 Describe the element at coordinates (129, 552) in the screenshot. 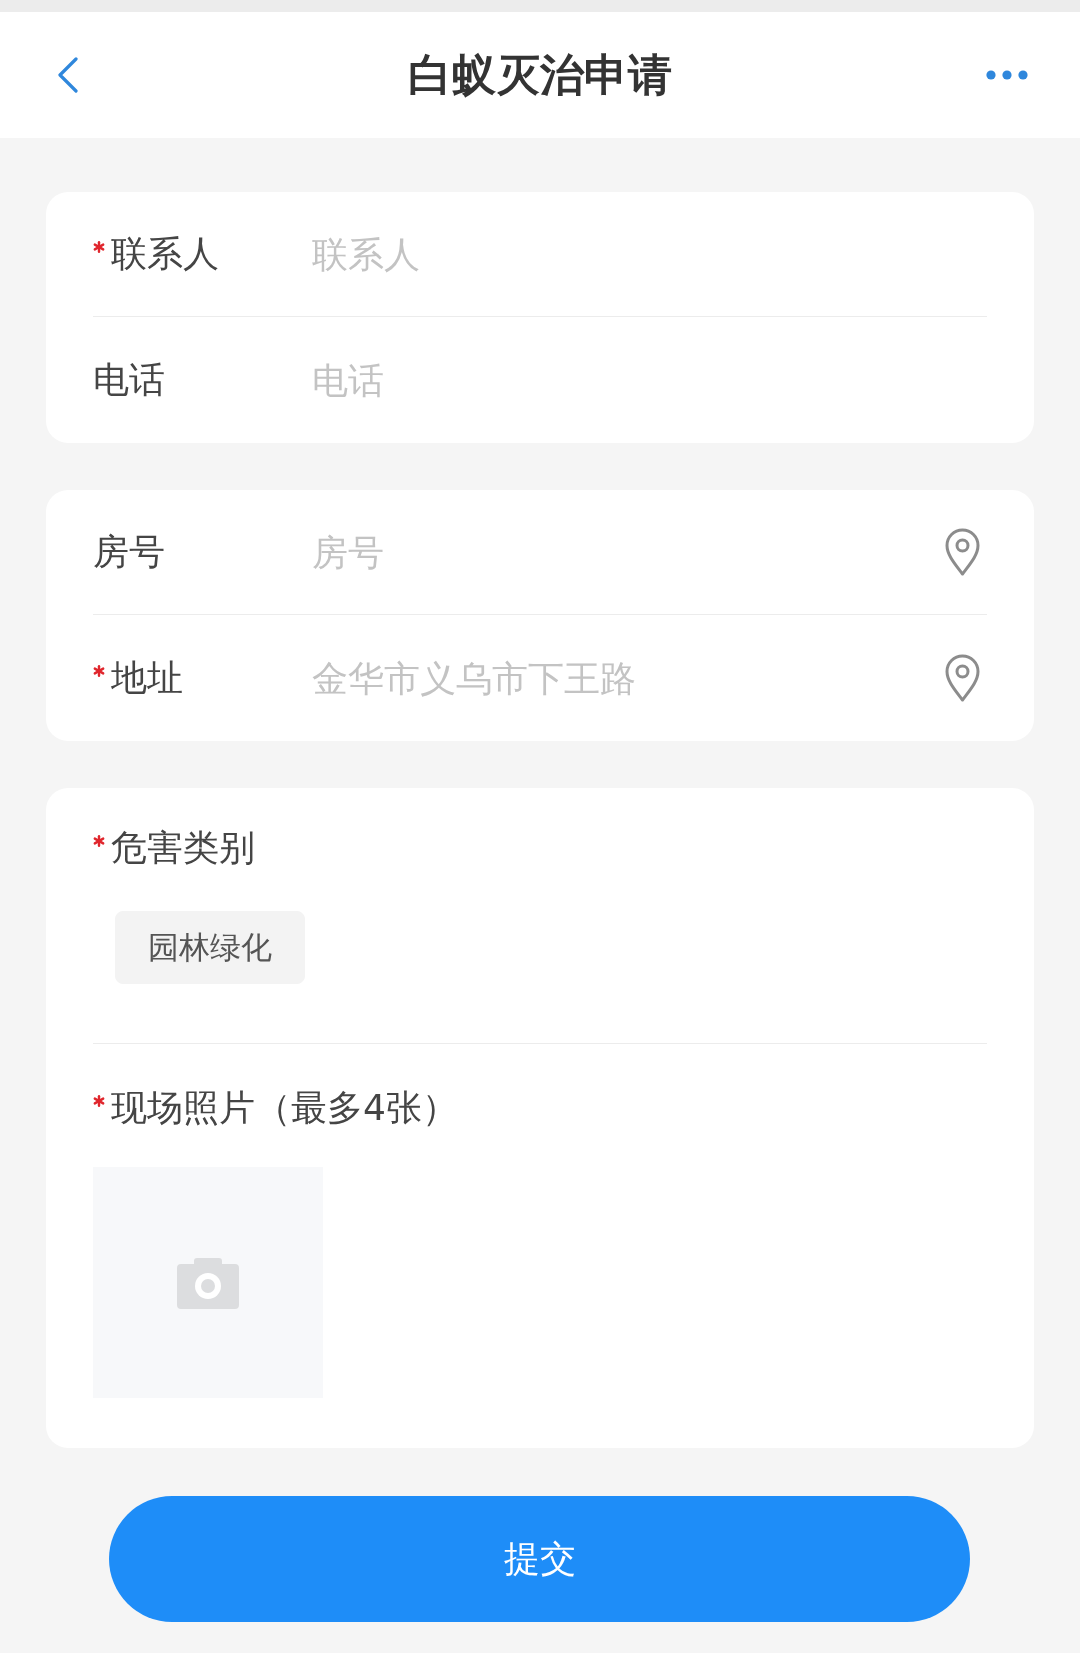

I see `field-label: 房号` at that location.